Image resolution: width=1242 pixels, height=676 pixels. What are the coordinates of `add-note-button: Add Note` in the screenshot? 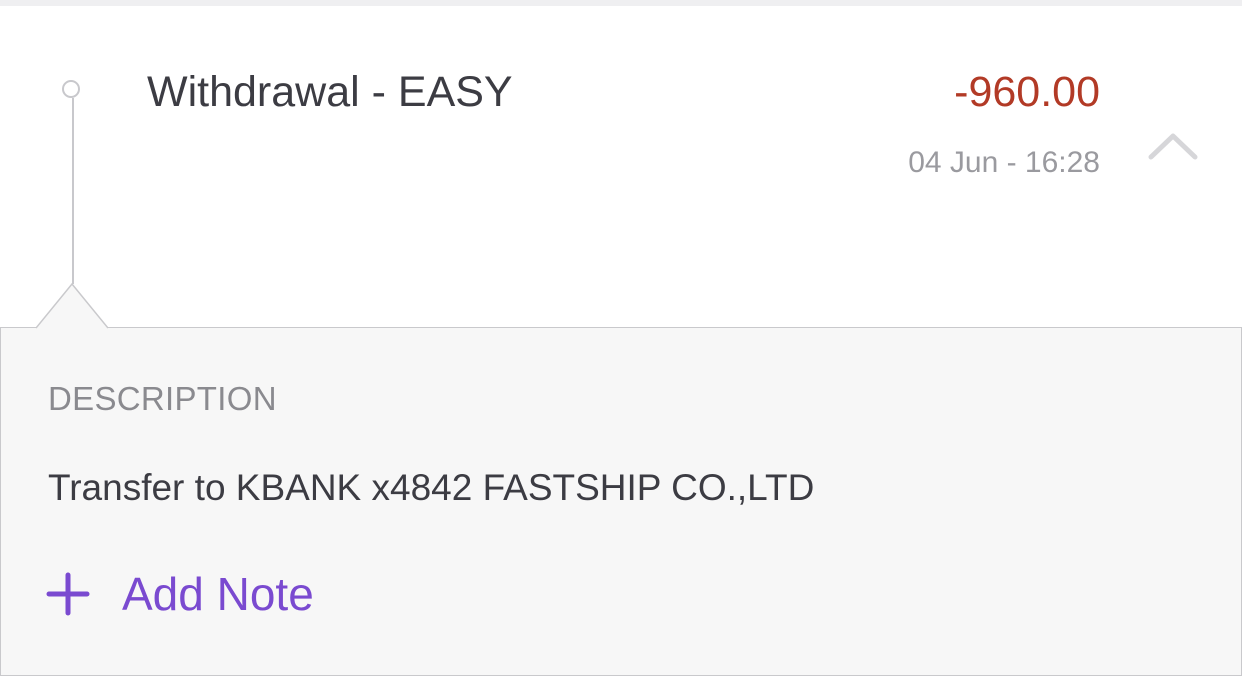 It's located at (180, 594).